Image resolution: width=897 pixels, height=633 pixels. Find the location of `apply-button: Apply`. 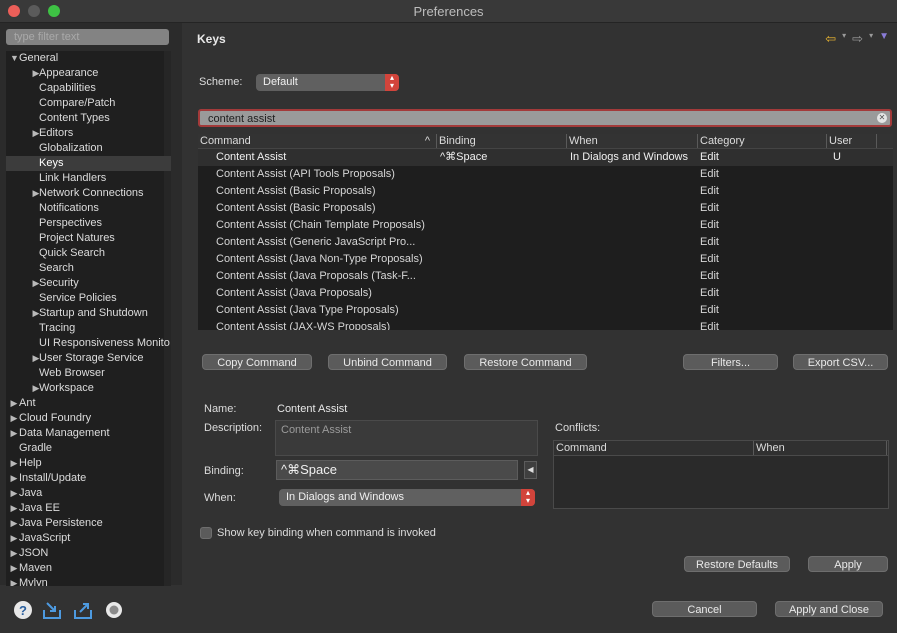

apply-button: Apply is located at coordinates (848, 564).